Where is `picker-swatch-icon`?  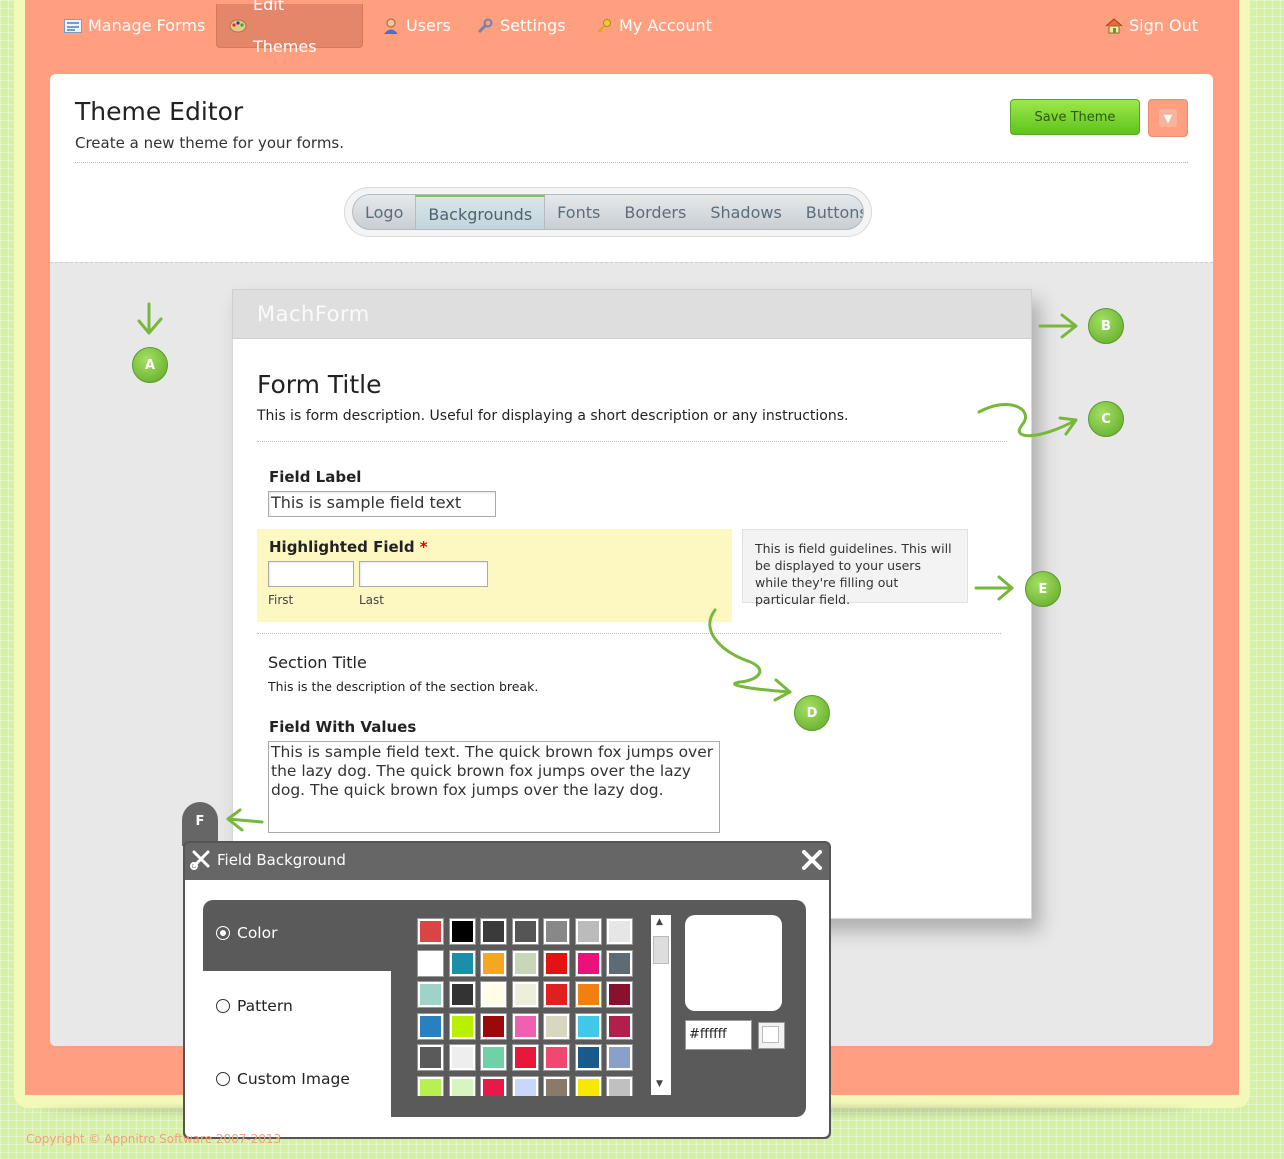
picker-swatch-icon is located at coordinates (770, 1034).